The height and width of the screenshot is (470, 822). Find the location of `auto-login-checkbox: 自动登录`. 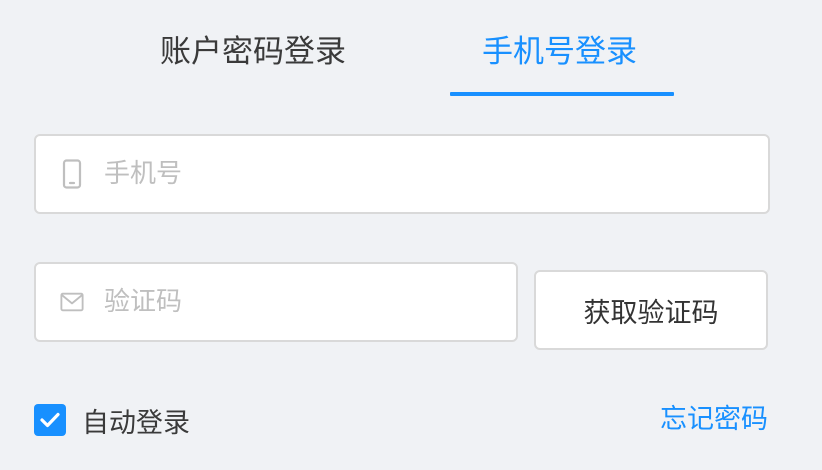

auto-login-checkbox: 自动登录 is located at coordinates (112, 420).